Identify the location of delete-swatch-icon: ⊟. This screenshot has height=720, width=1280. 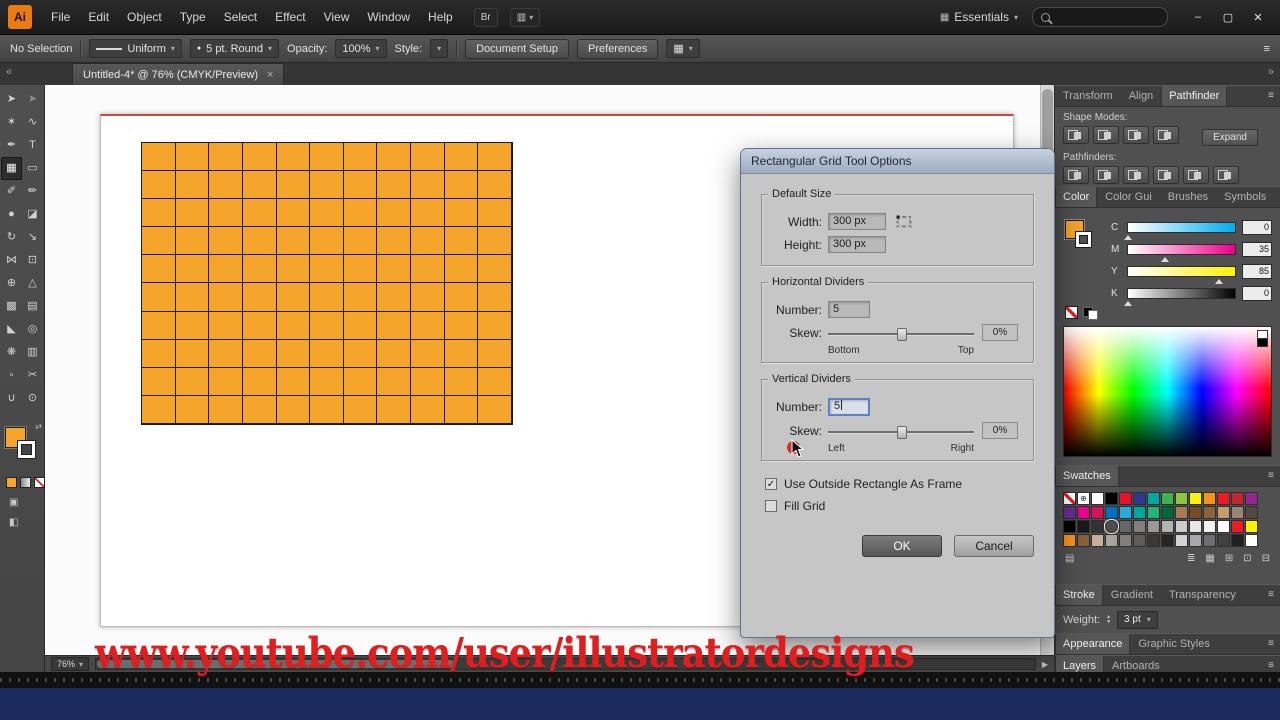
(1266, 558).